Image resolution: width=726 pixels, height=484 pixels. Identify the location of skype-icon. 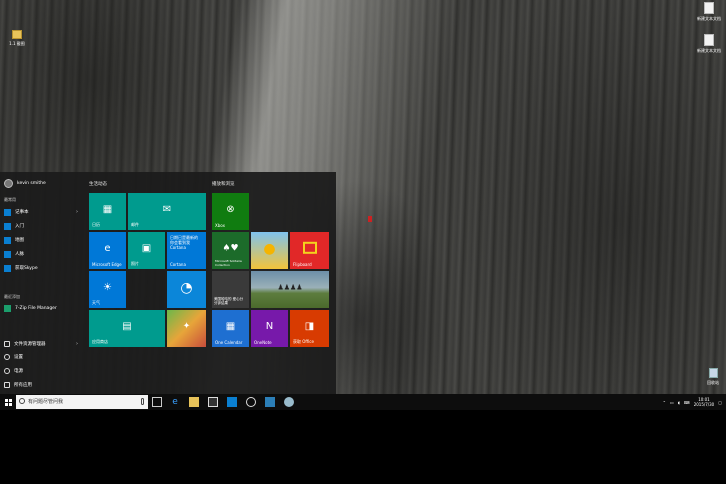
(7, 268).